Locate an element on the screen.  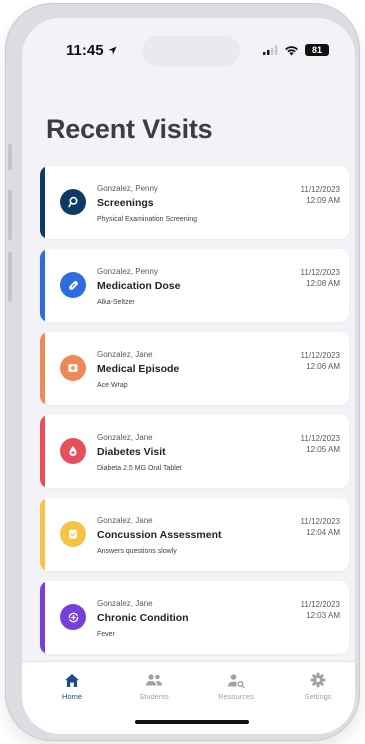
tab-home: Home is located at coordinates (72, 685).